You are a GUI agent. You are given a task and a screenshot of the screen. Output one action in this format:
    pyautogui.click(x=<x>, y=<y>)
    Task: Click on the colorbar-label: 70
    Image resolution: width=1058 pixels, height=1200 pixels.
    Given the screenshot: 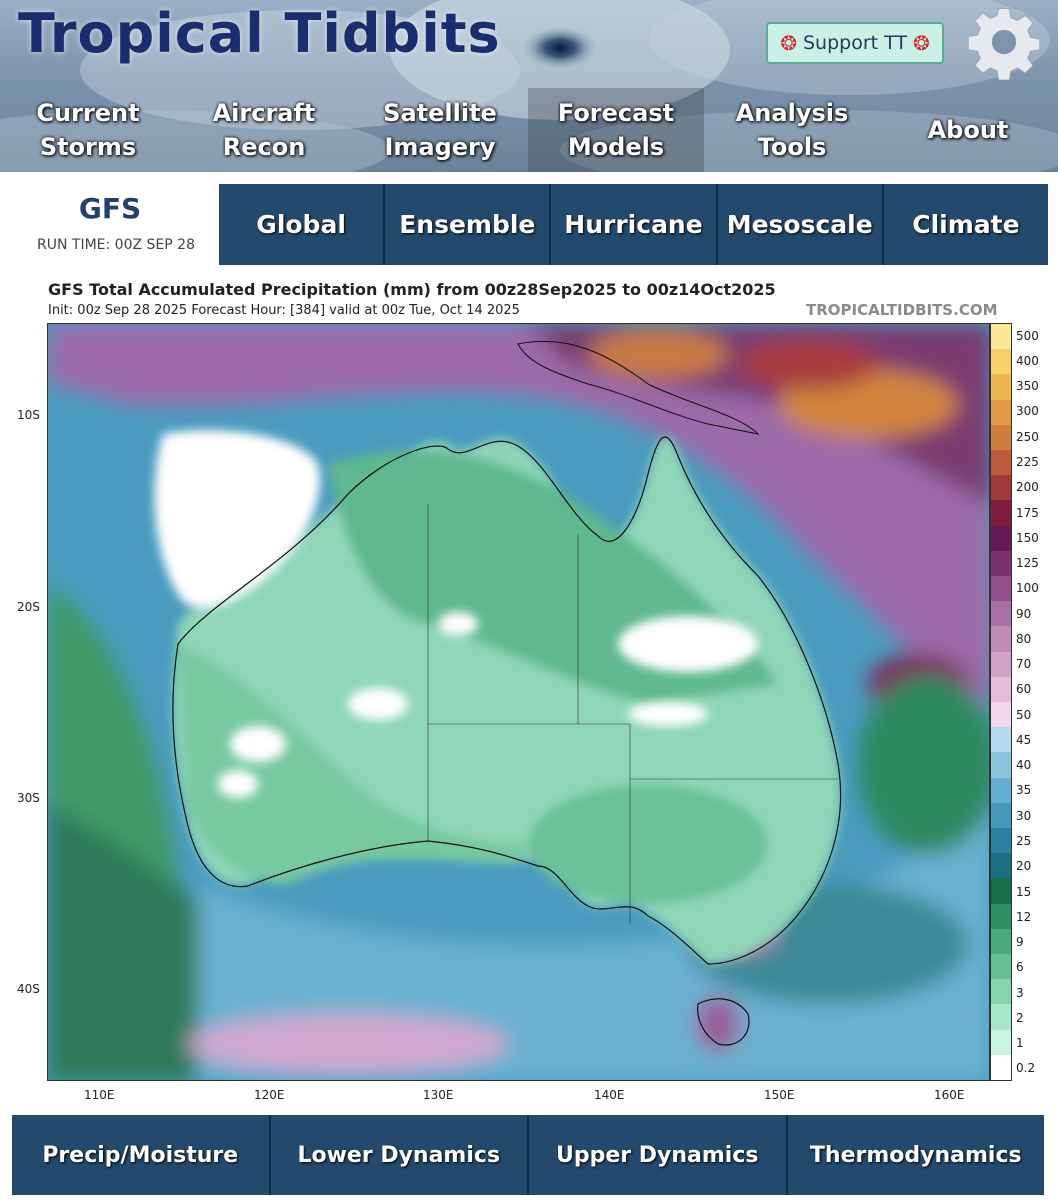 What is the action you would take?
    pyautogui.click(x=1024, y=664)
    